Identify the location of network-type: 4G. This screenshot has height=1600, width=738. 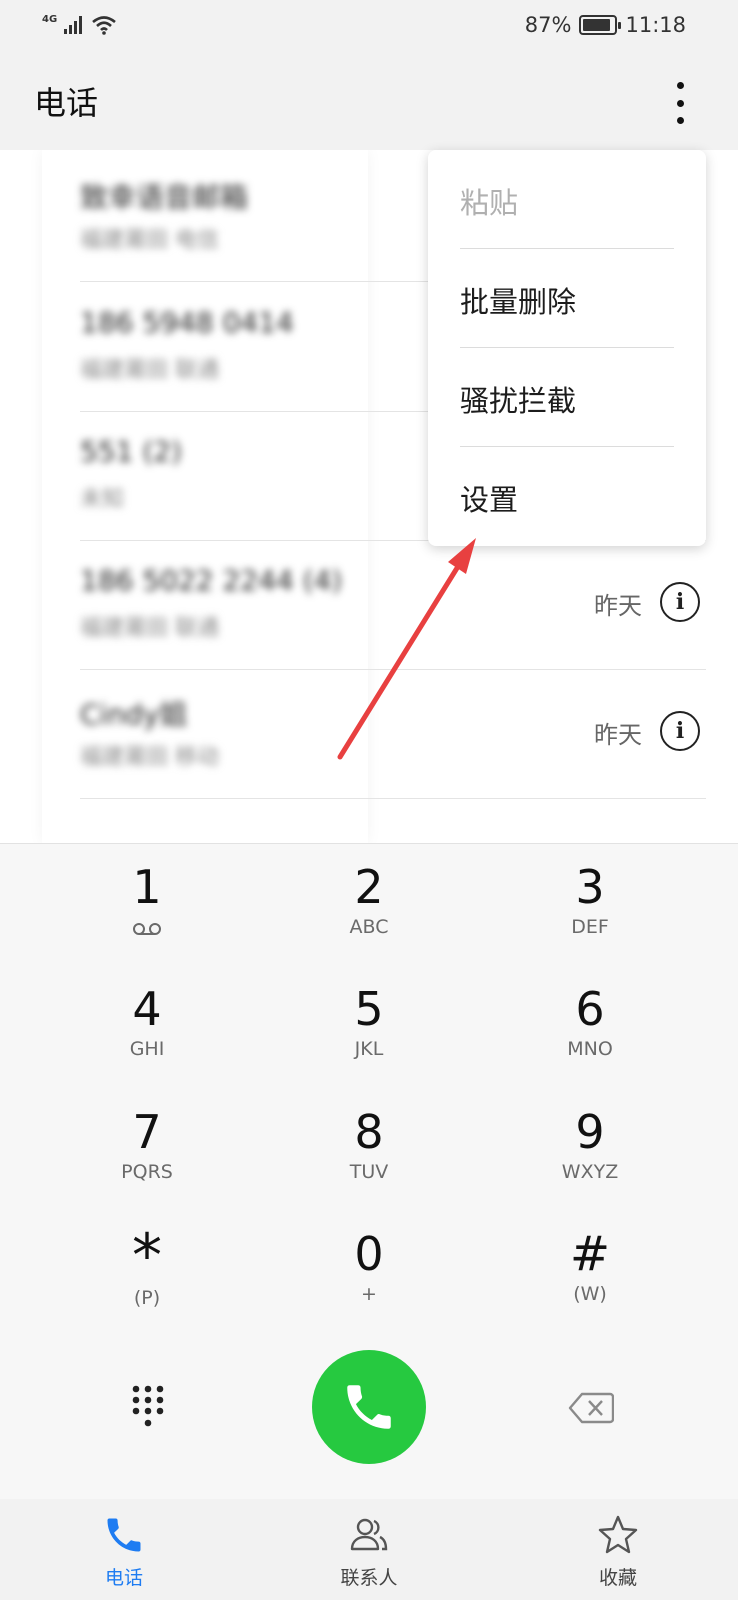
(50, 19).